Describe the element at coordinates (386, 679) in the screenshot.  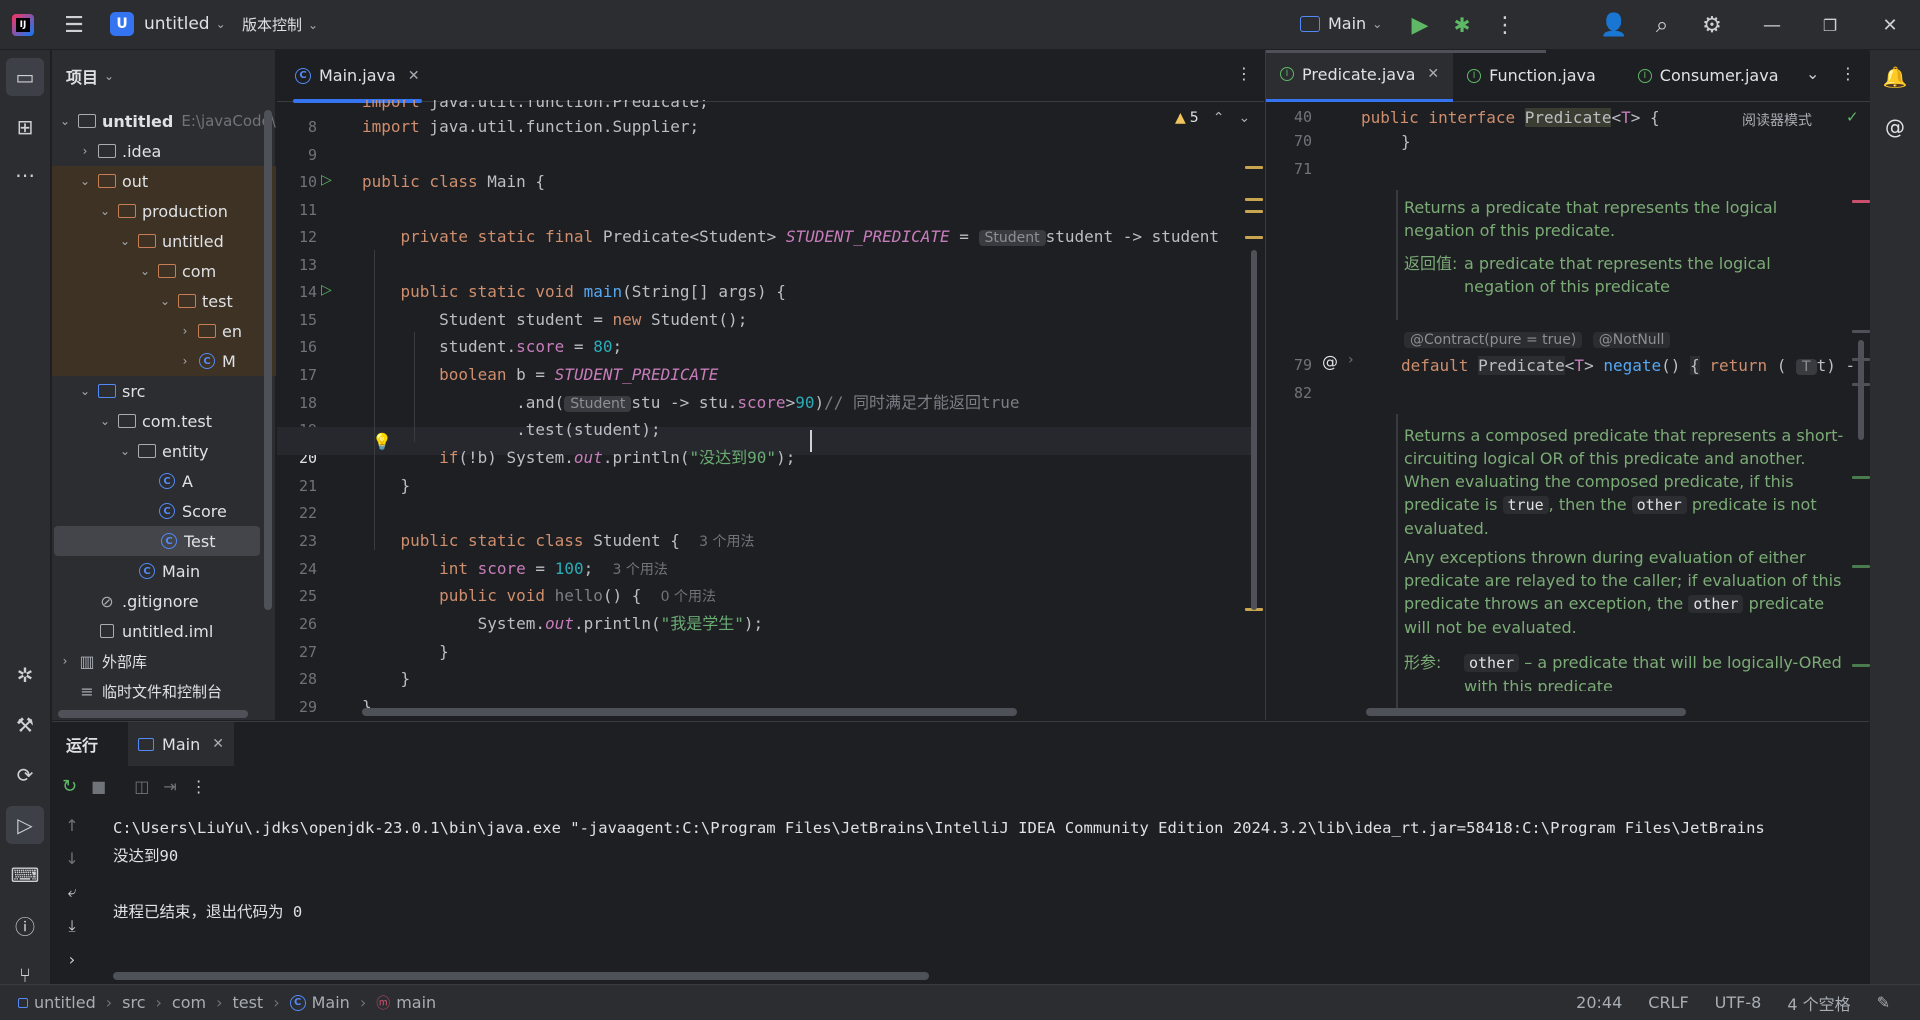
I see `code-line-28: }` at that location.